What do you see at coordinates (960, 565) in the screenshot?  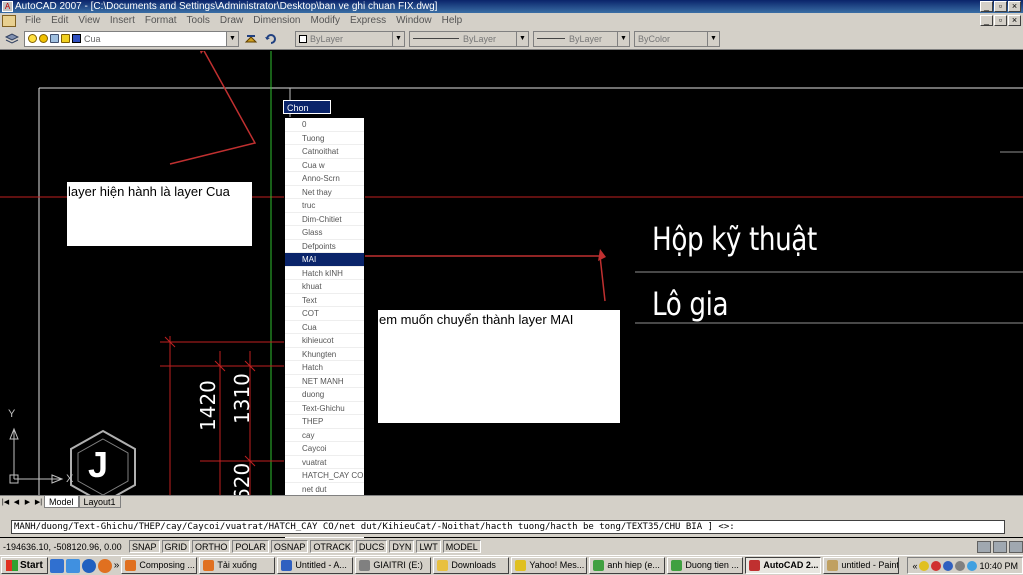 I see `volume-tray-icon` at bounding box center [960, 565].